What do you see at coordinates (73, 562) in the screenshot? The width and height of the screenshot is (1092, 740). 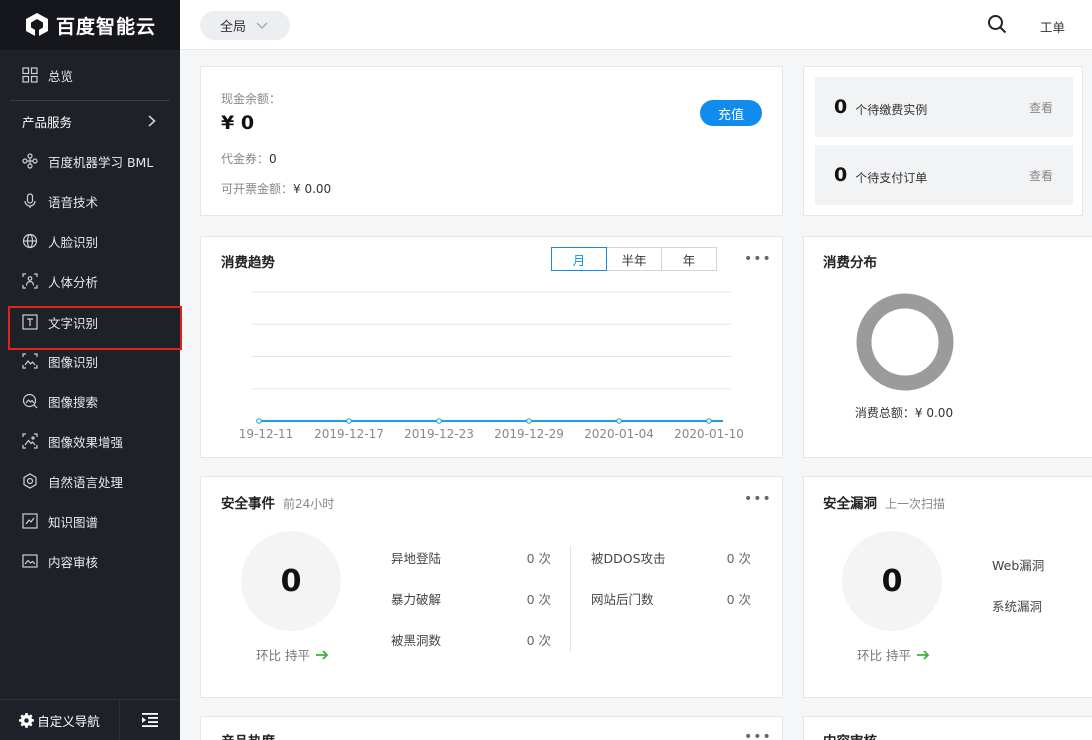 I see `sidebar-item-label: 内容审核` at bounding box center [73, 562].